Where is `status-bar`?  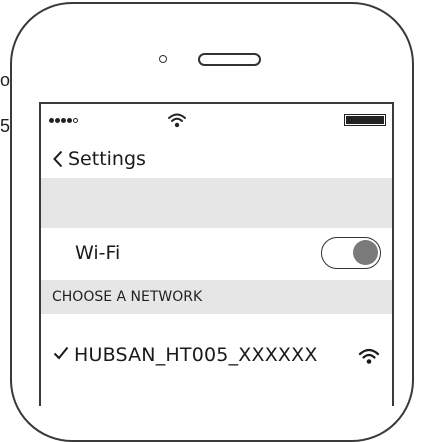
status-bar is located at coordinates (216, 121).